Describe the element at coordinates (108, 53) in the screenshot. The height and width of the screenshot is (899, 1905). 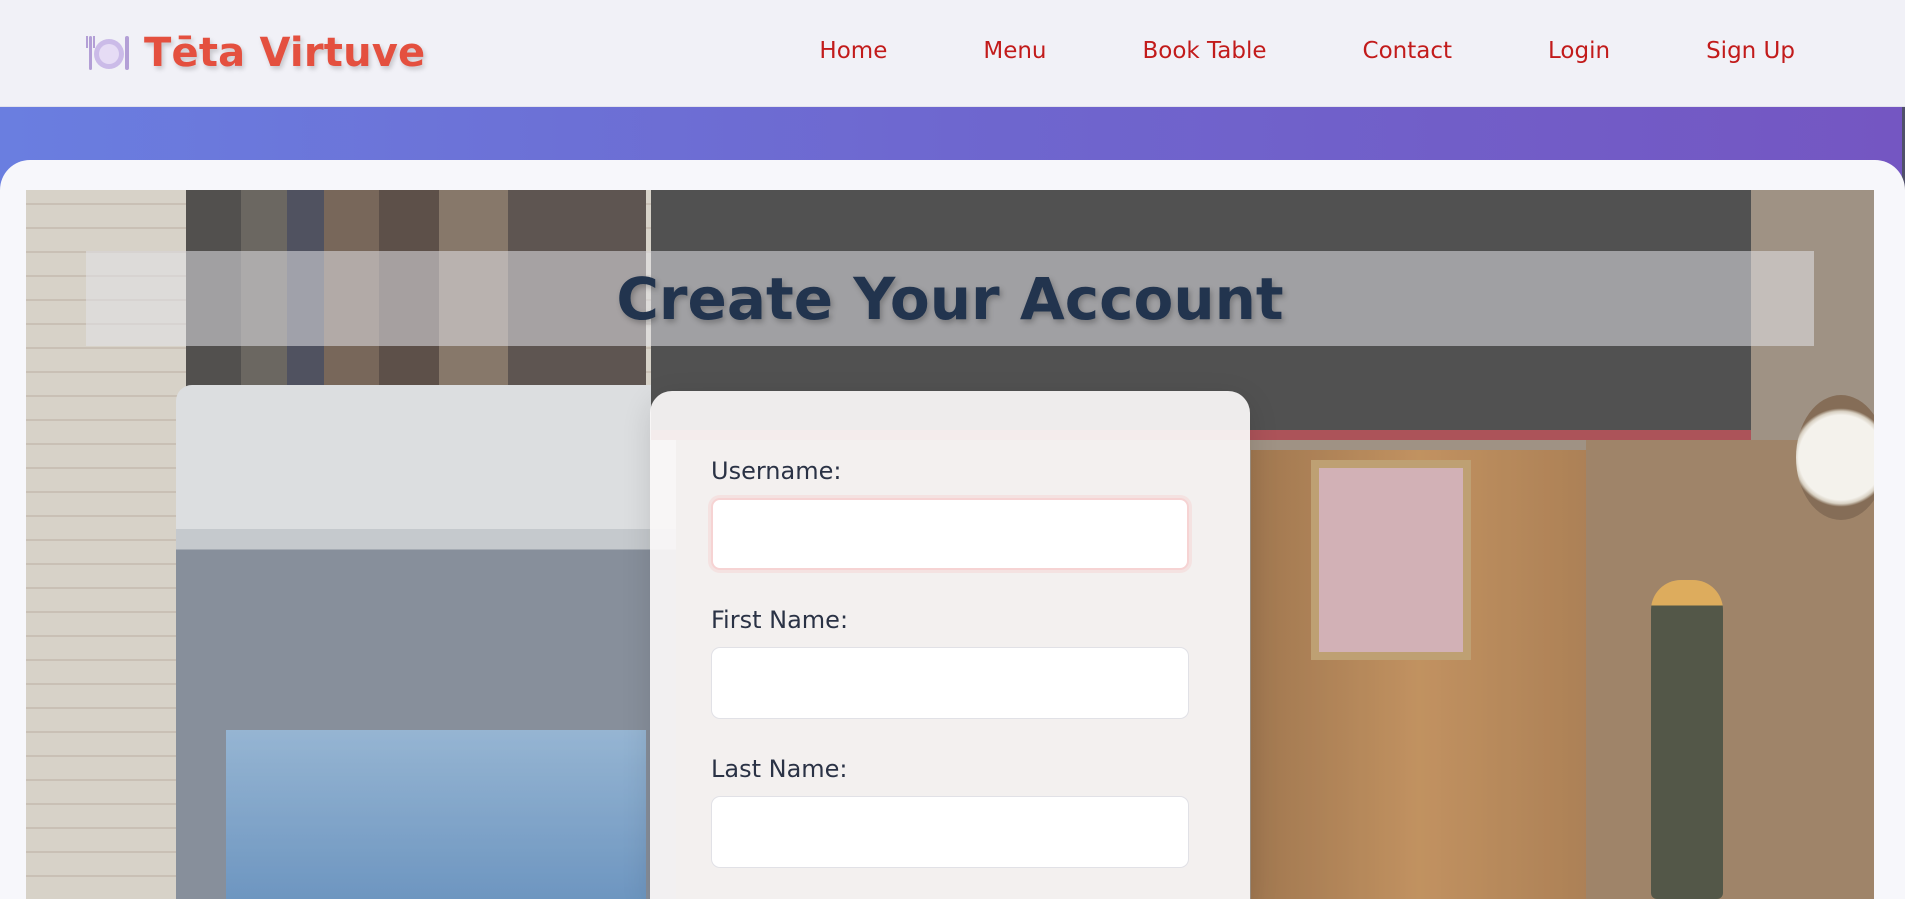
I see `plate-cutlery-icon` at that location.